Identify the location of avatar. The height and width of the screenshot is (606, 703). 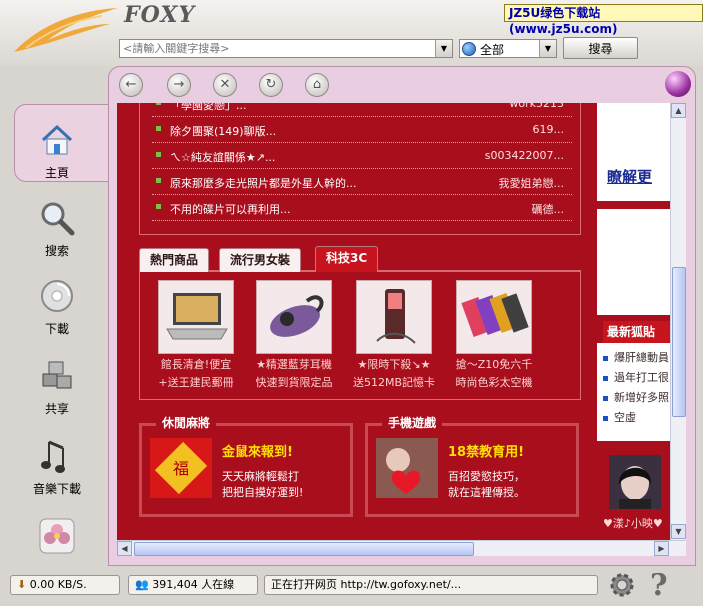
(635, 482).